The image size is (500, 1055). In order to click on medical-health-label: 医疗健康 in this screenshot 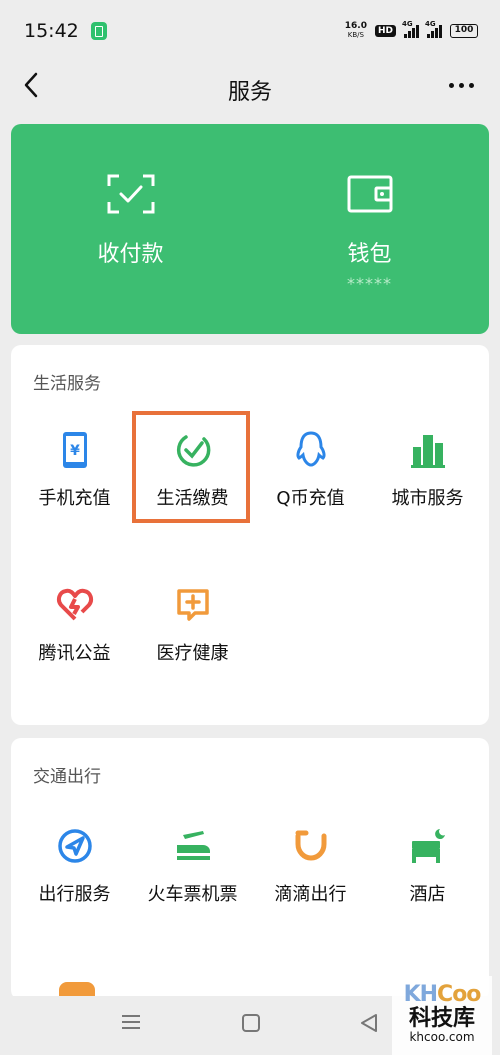, I will do `click(192, 653)`.